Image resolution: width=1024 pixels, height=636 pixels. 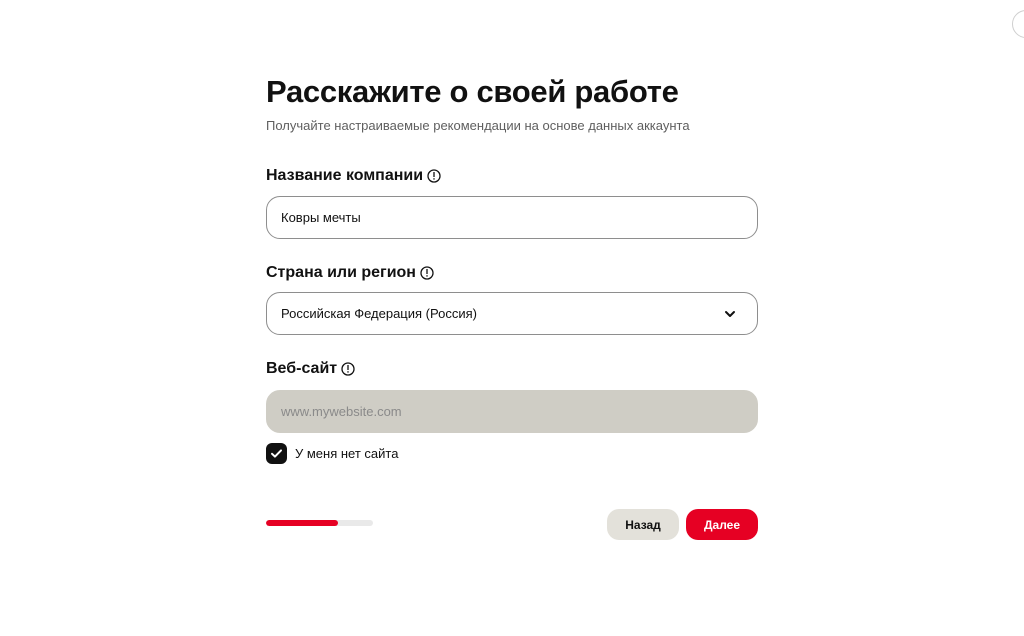 I want to click on no-website-checkbox-row: У меня нет сайта, so click(x=332, y=453).